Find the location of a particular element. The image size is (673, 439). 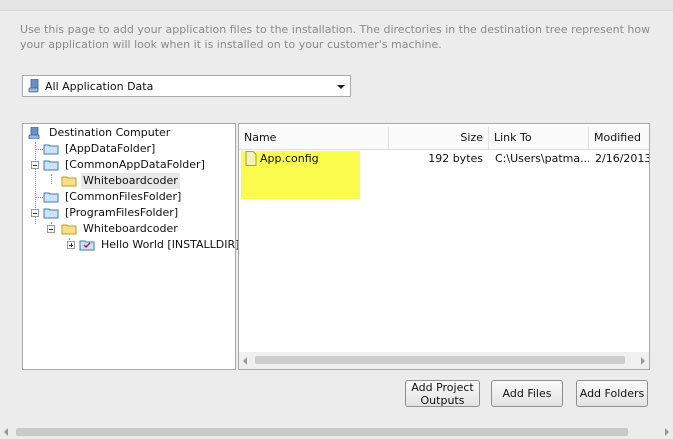

top-edge is located at coordinates (336, 5).